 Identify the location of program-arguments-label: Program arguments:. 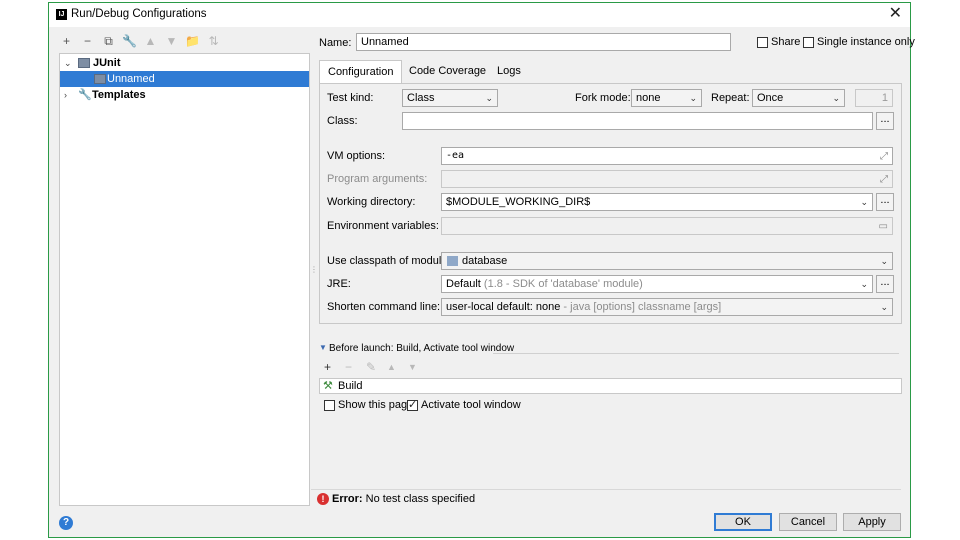
(377, 179).